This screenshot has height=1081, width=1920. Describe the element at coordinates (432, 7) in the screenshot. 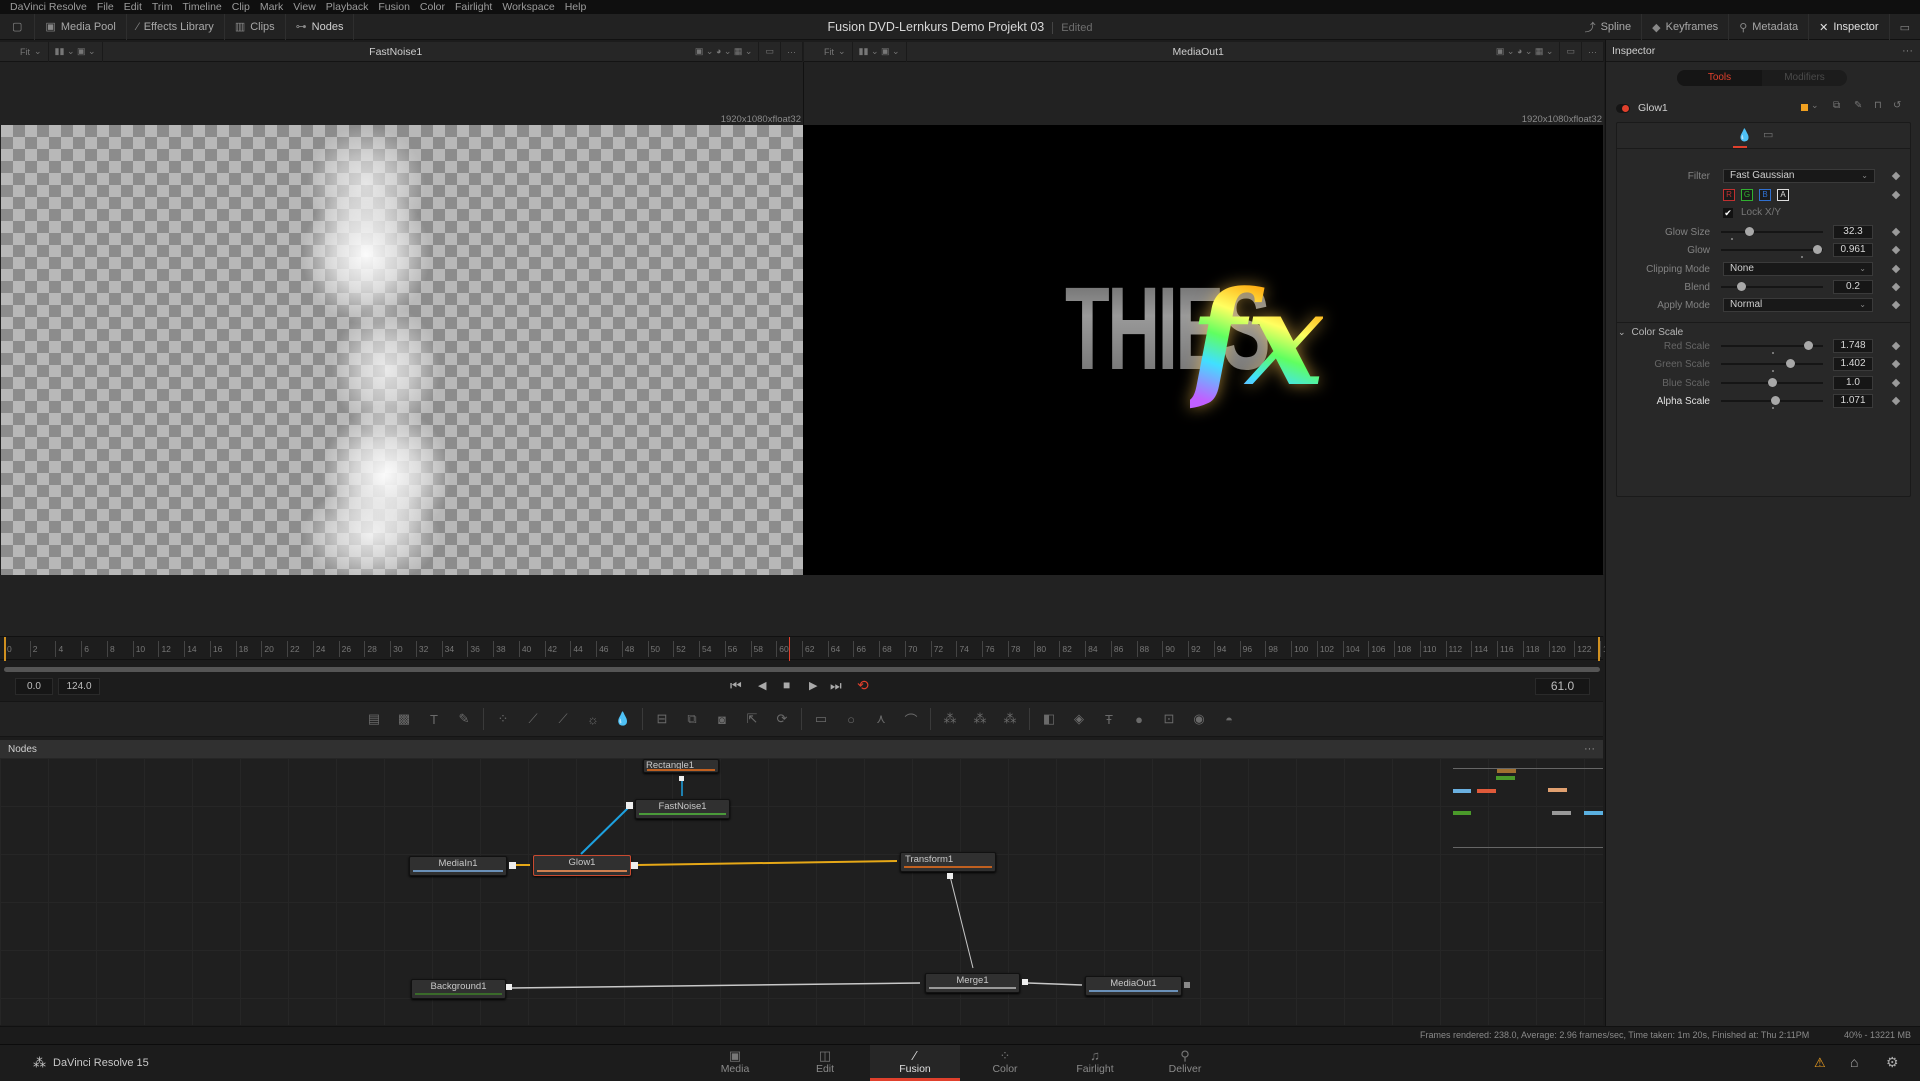

I see `menu-color: Color` at that location.